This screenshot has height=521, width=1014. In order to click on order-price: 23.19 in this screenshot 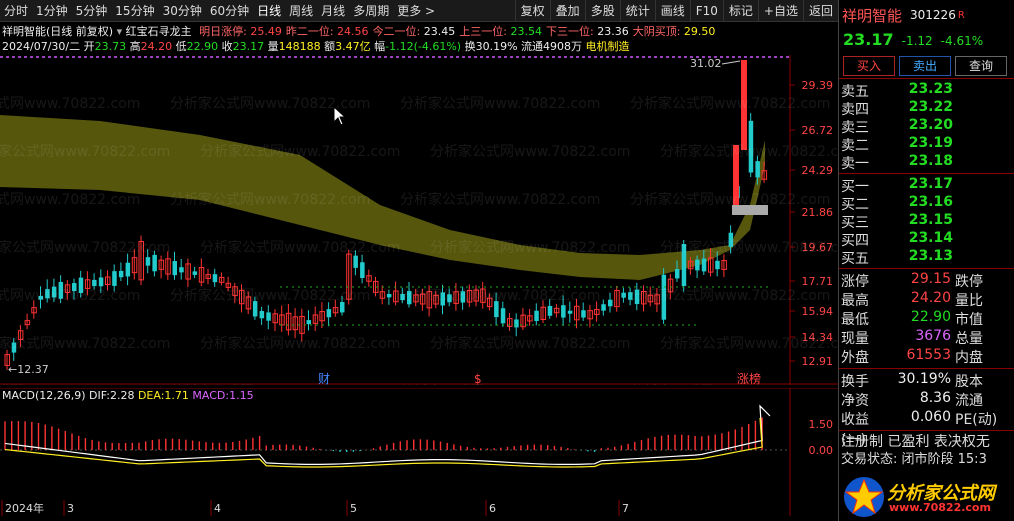, I will do `click(930, 143)`.